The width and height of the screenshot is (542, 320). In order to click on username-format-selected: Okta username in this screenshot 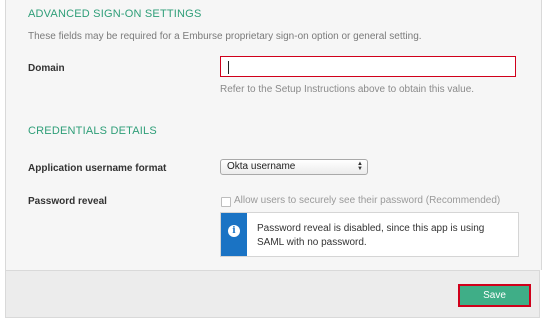, I will do `click(261, 166)`.